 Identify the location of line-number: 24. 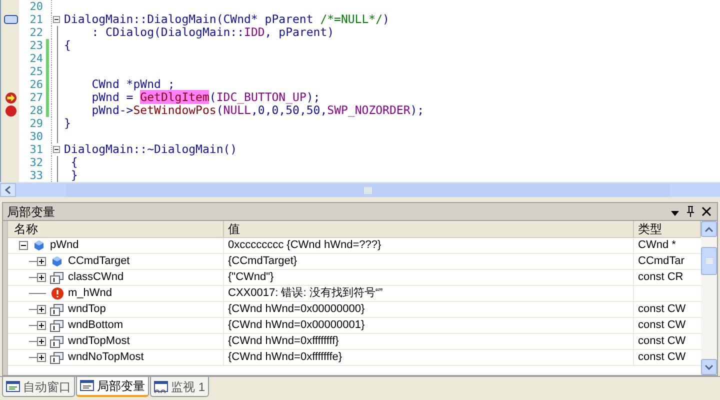
(35, 58).